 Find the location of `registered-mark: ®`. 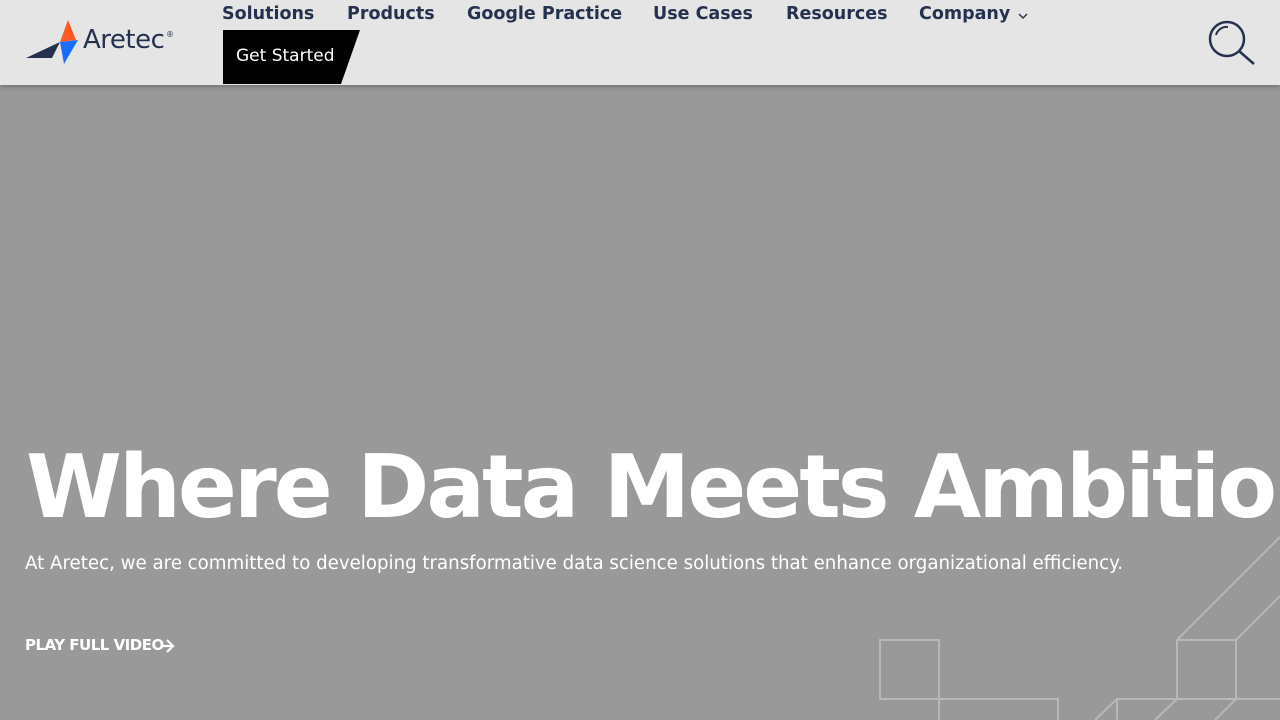

registered-mark: ® is located at coordinates (170, 34).